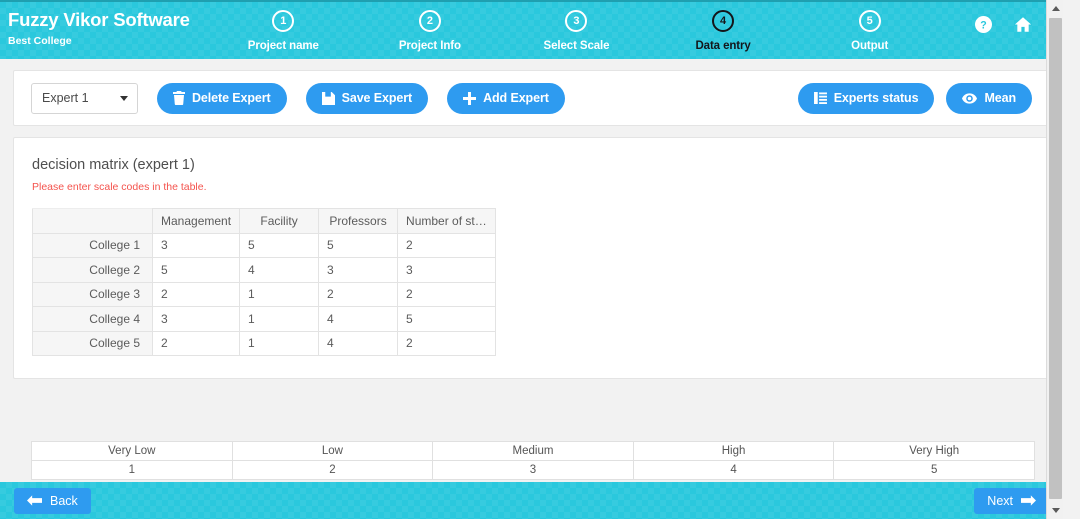 The height and width of the screenshot is (519, 1080). What do you see at coordinates (283, 46) in the screenshot?
I see `step-label: Project name` at bounding box center [283, 46].